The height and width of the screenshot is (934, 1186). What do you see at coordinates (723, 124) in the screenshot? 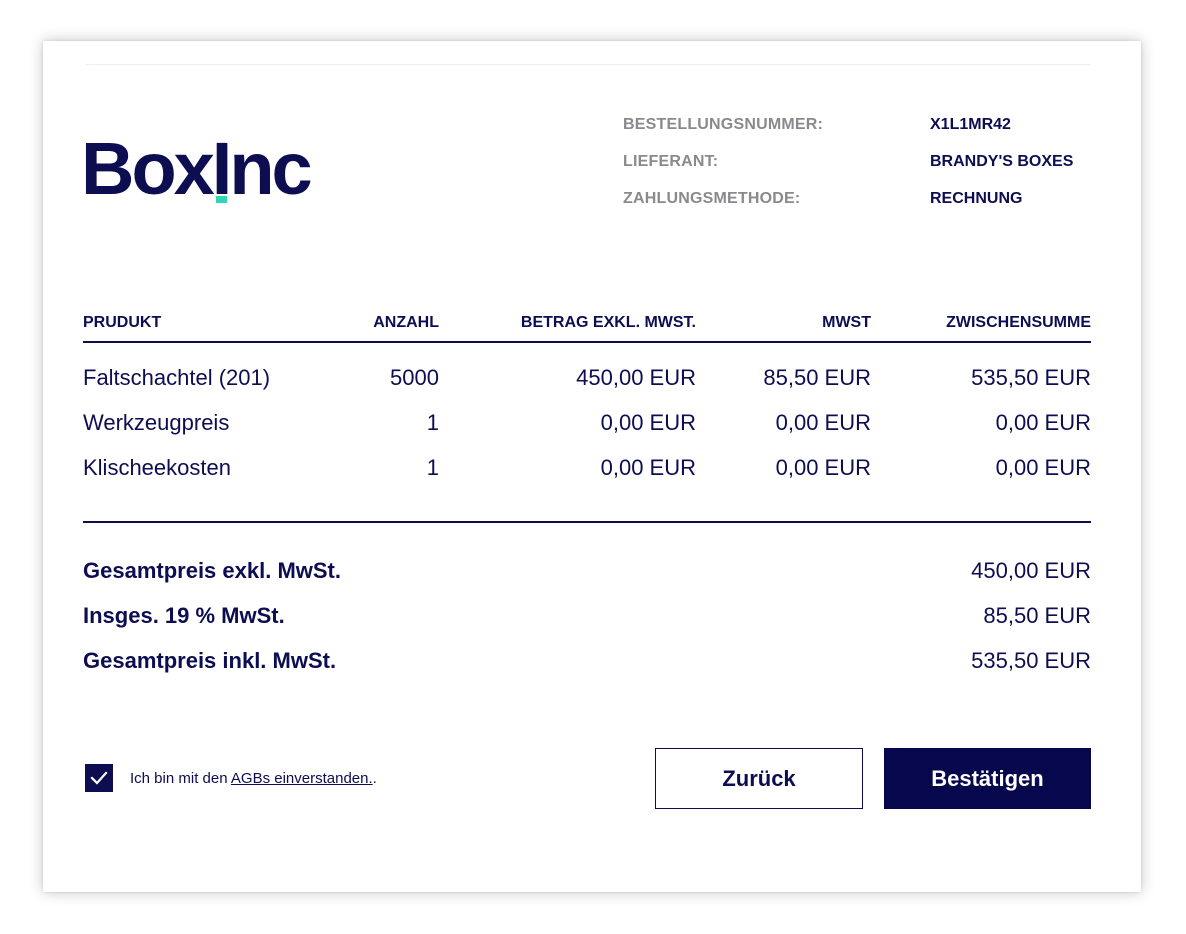
I see `order-number-label: BESTELLUNGSNUMMER:` at bounding box center [723, 124].